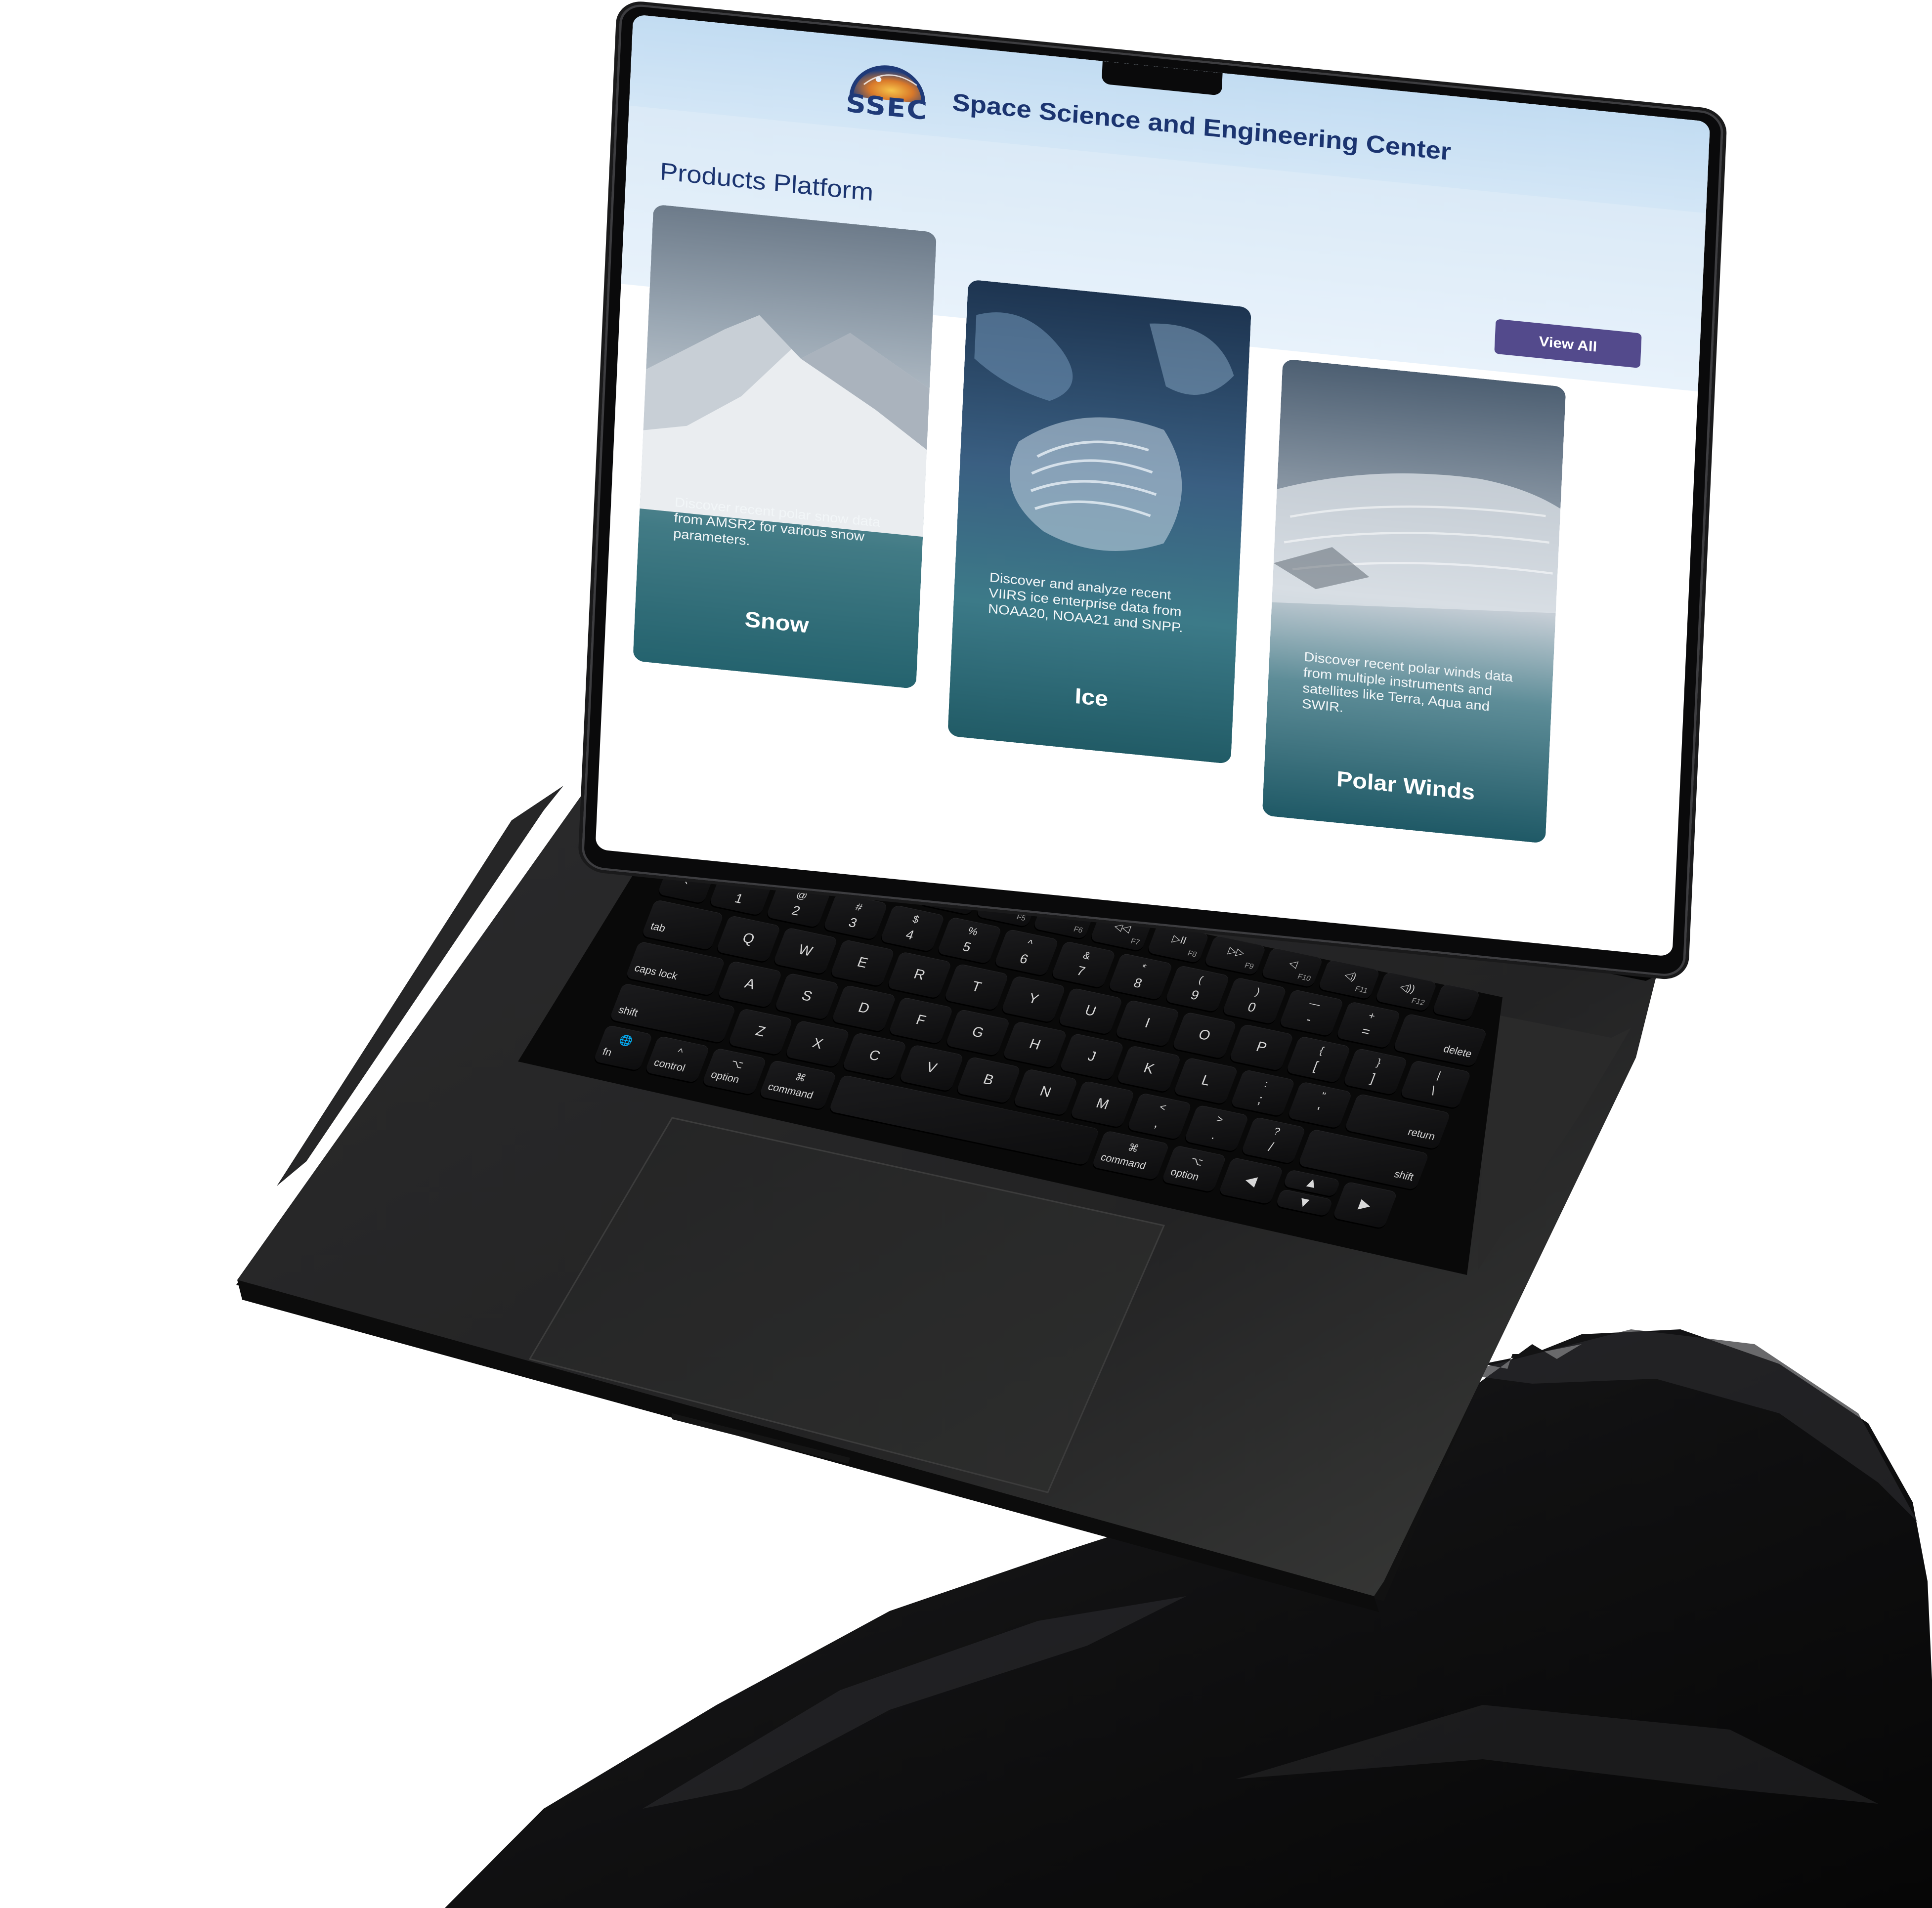 The image size is (1932, 1908). Describe the element at coordinates (1206, 1081) in the screenshot. I see `key-l: L` at that location.